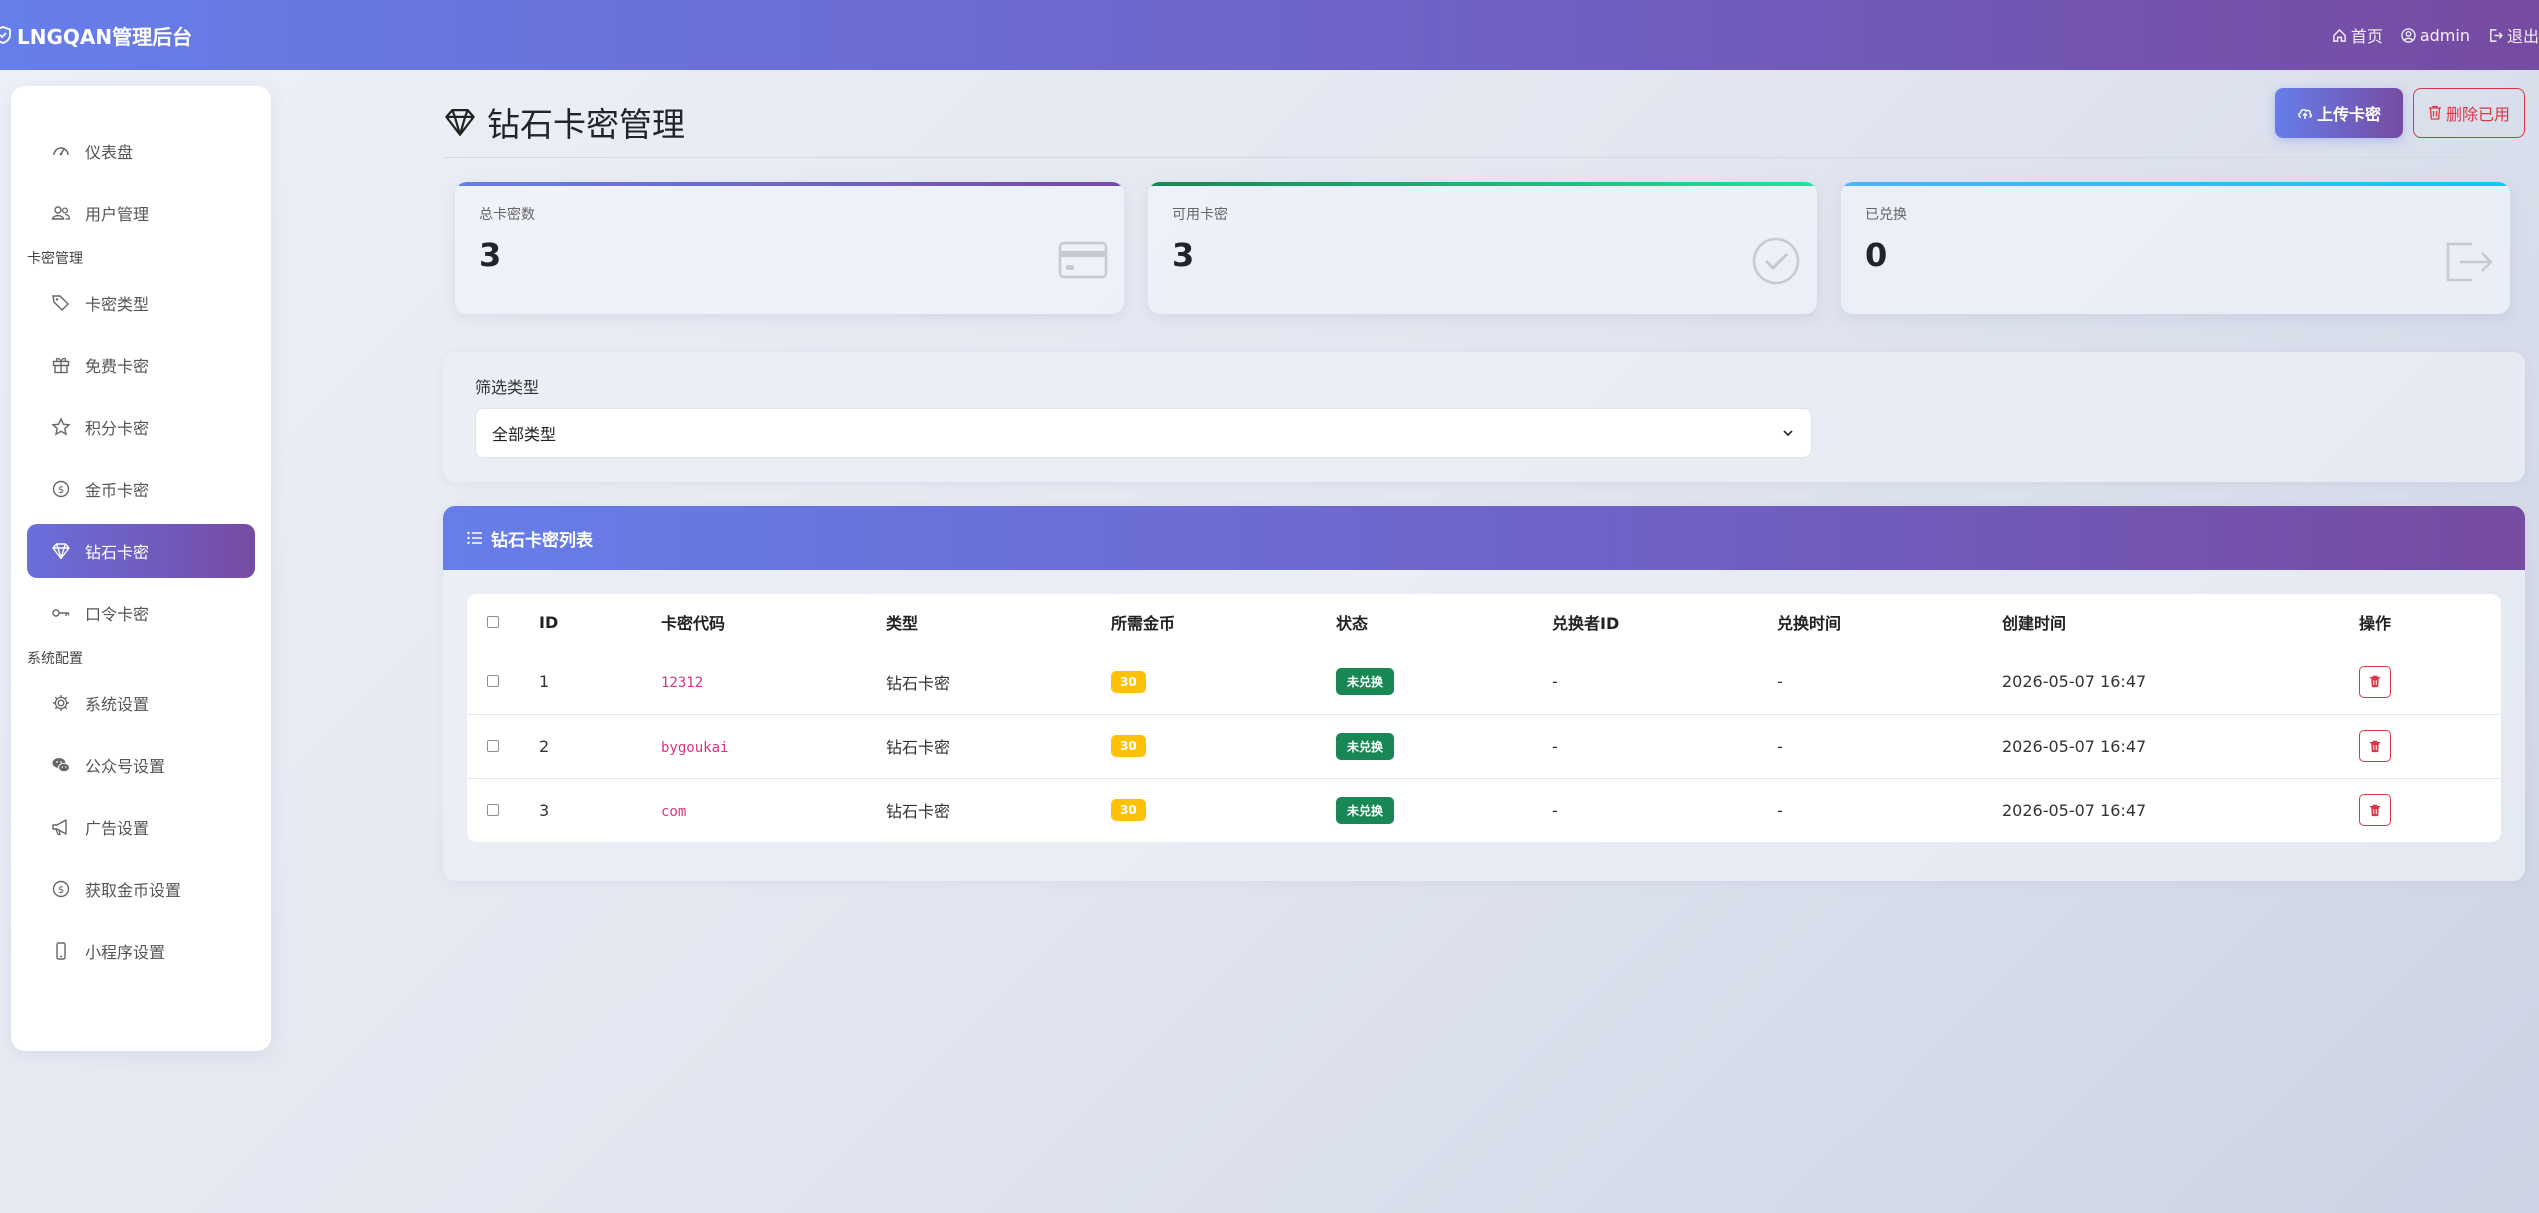 The width and height of the screenshot is (2539, 1213). What do you see at coordinates (61, 765) in the screenshot?
I see `wechat-icon` at bounding box center [61, 765].